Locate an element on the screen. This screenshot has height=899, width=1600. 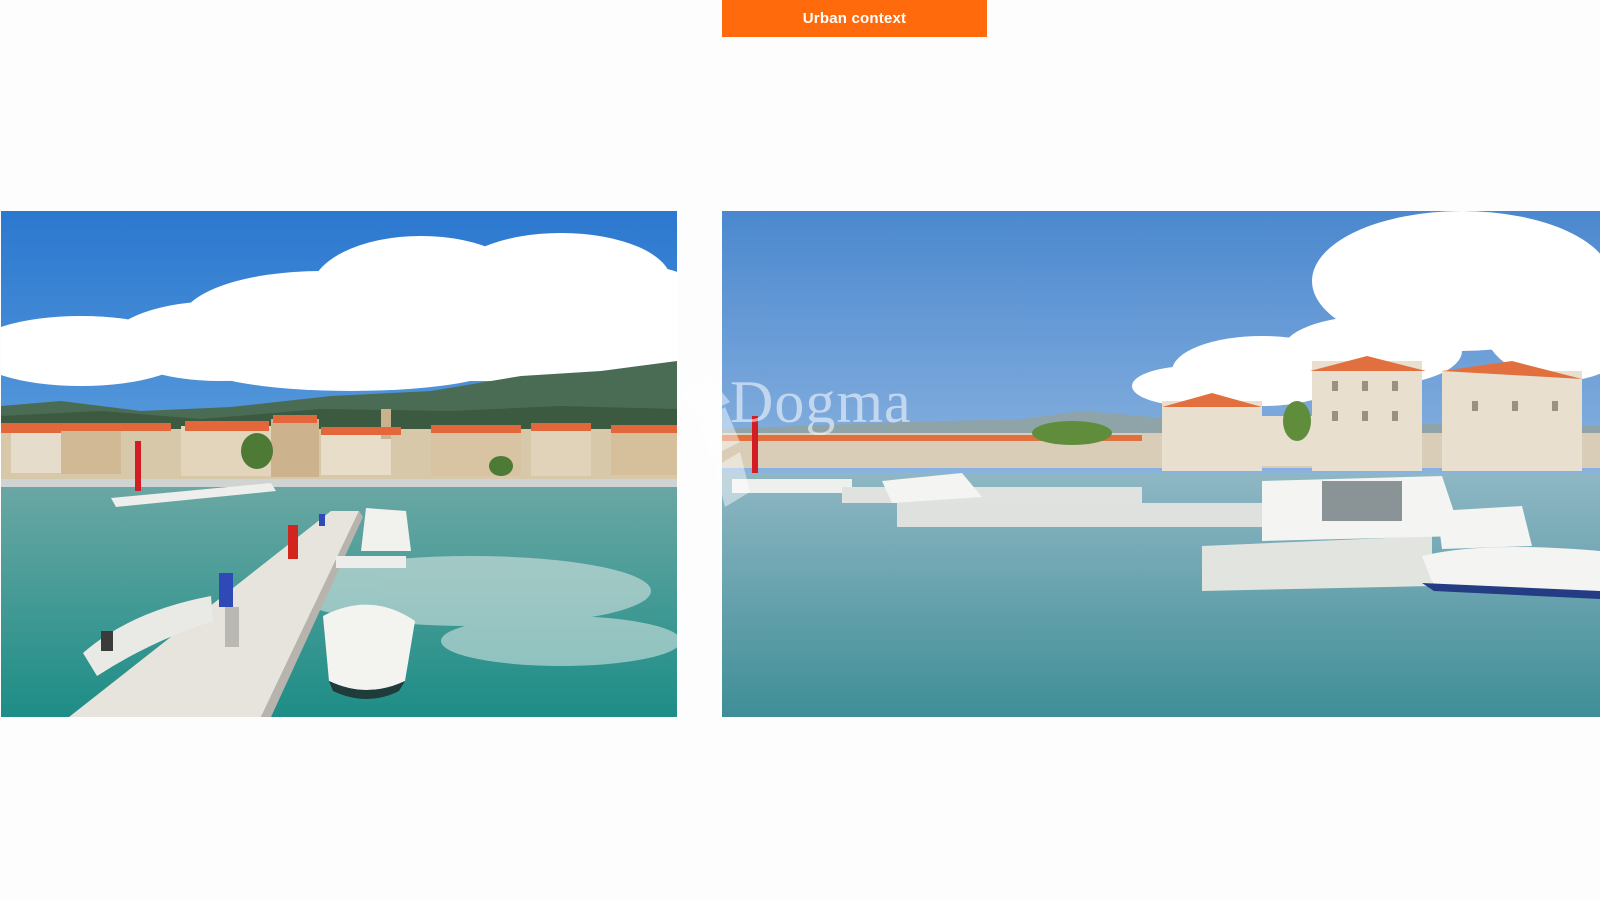
section-title: Urban context is located at coordinates (854, 18).